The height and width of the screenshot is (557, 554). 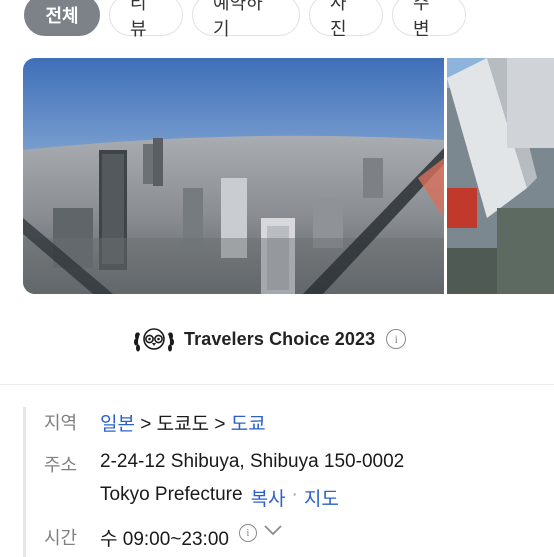 I want to click on tab-all: 전체, so click(x=62, y=18).